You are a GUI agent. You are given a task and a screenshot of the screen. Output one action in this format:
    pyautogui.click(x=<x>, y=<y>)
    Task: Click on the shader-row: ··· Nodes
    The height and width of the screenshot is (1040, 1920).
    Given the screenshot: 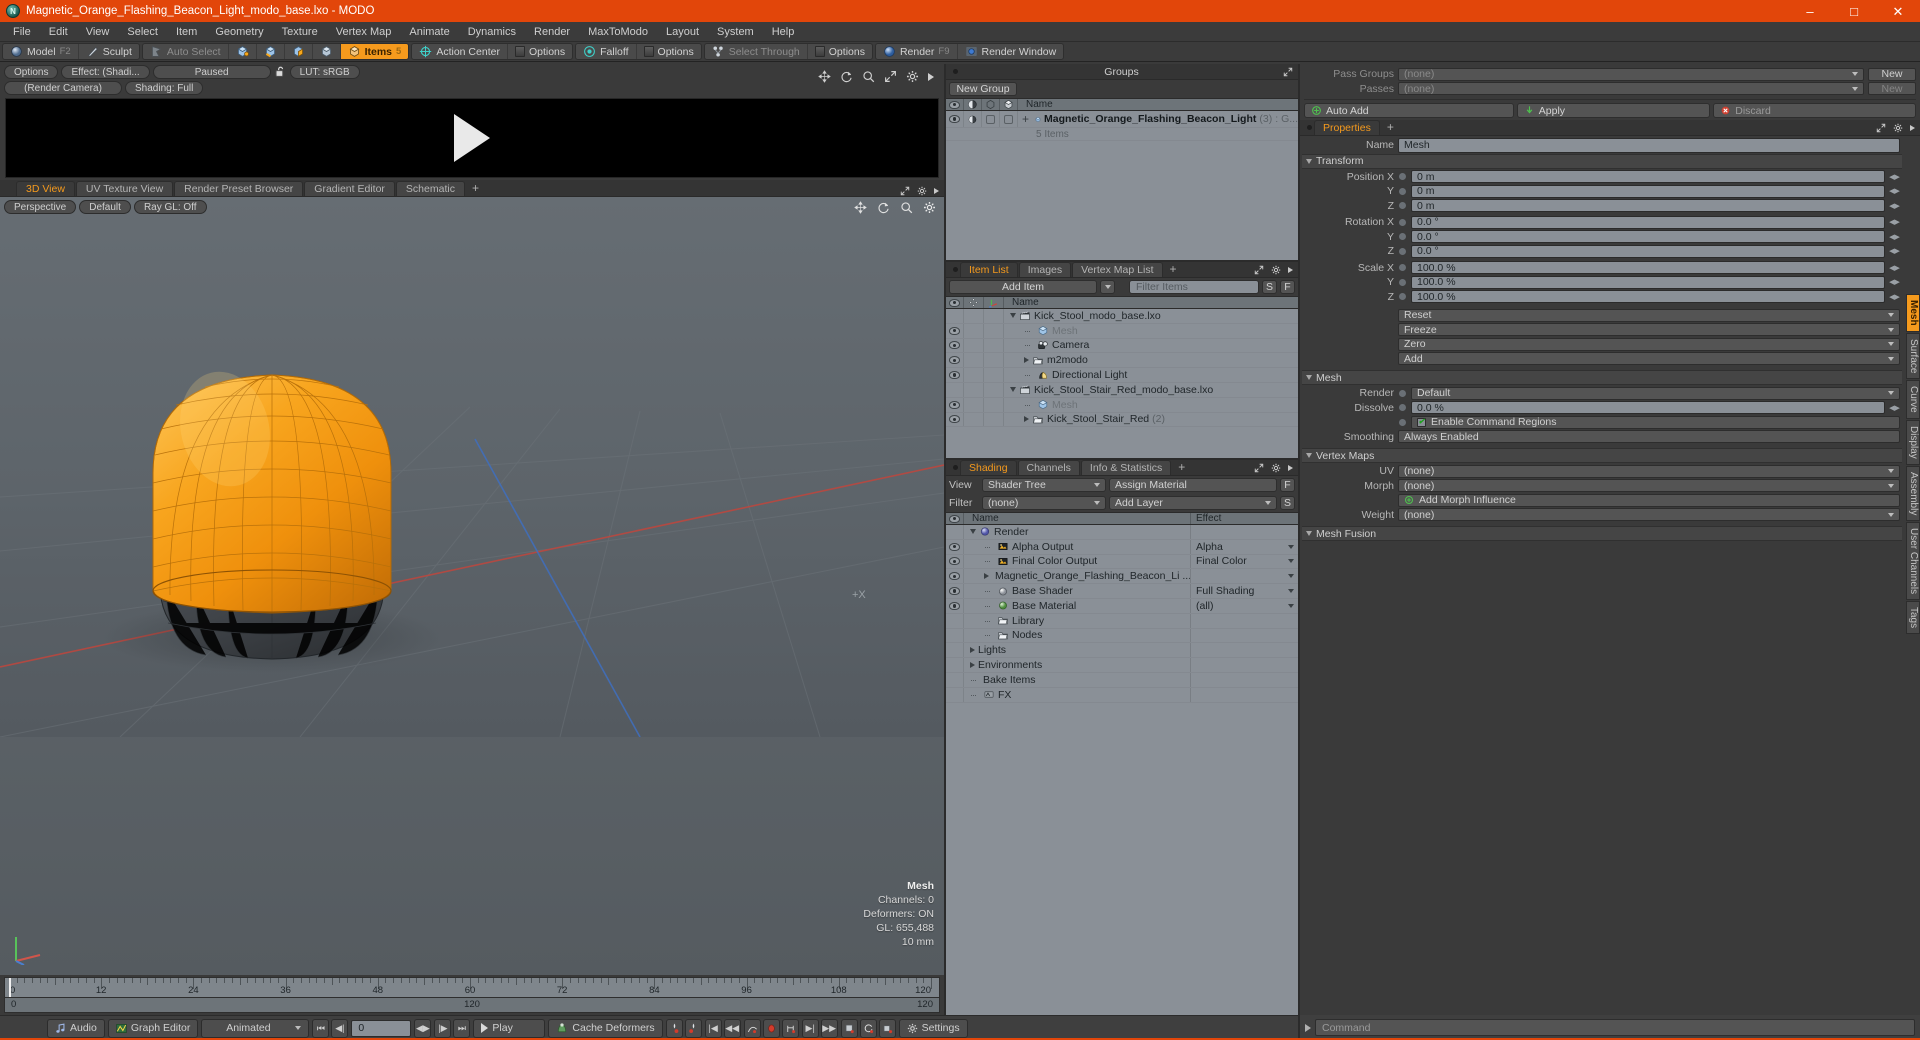 What is the action you would take?
    pyautogui.click(x=1122, y=636)
    